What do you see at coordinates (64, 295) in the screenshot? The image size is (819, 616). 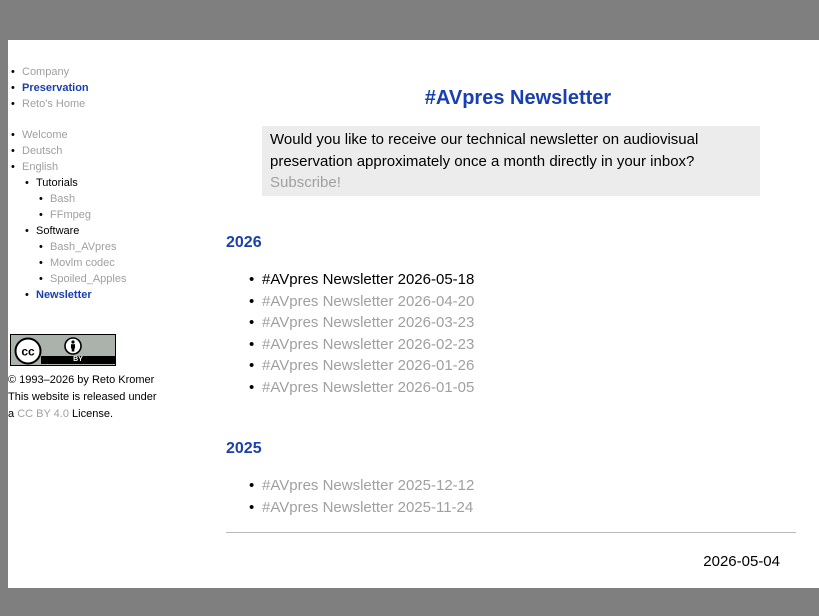 I see `nav-newsletter-label: Newsletter` at bounding box center [64, 295].